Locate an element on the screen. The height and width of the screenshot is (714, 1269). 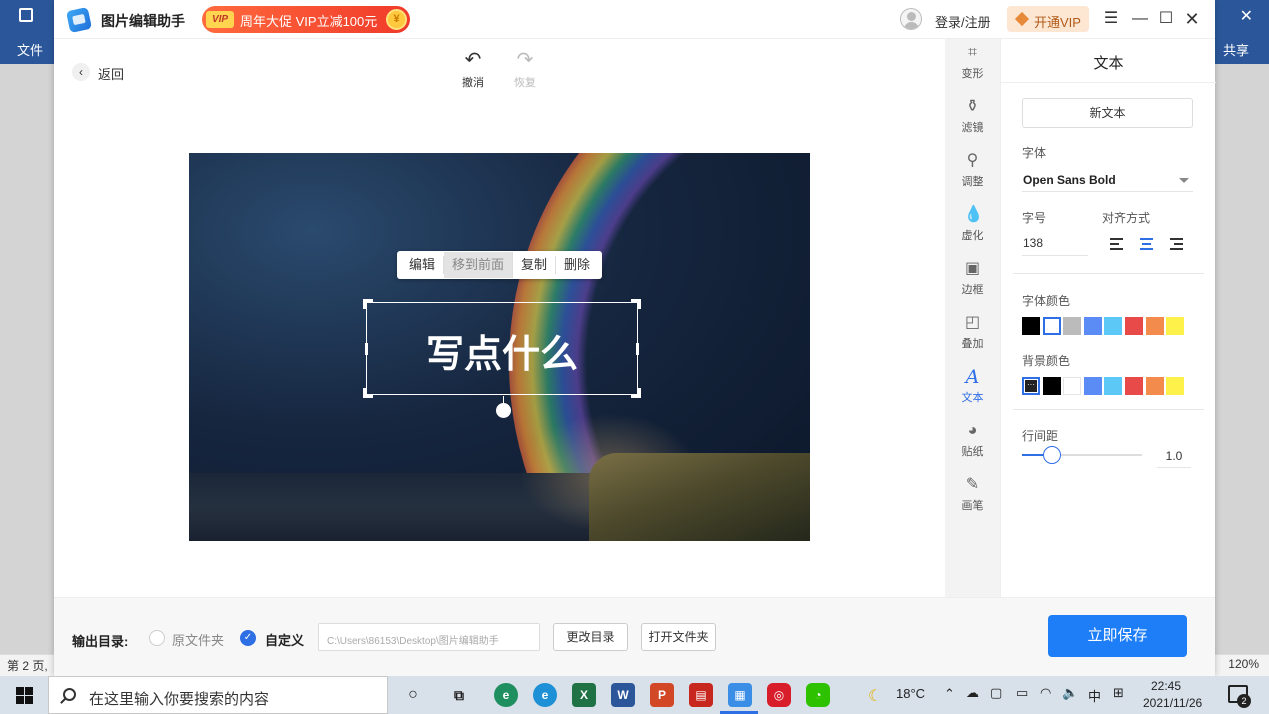
battery-icon: ▭ is located at coordinates (1022, 693).